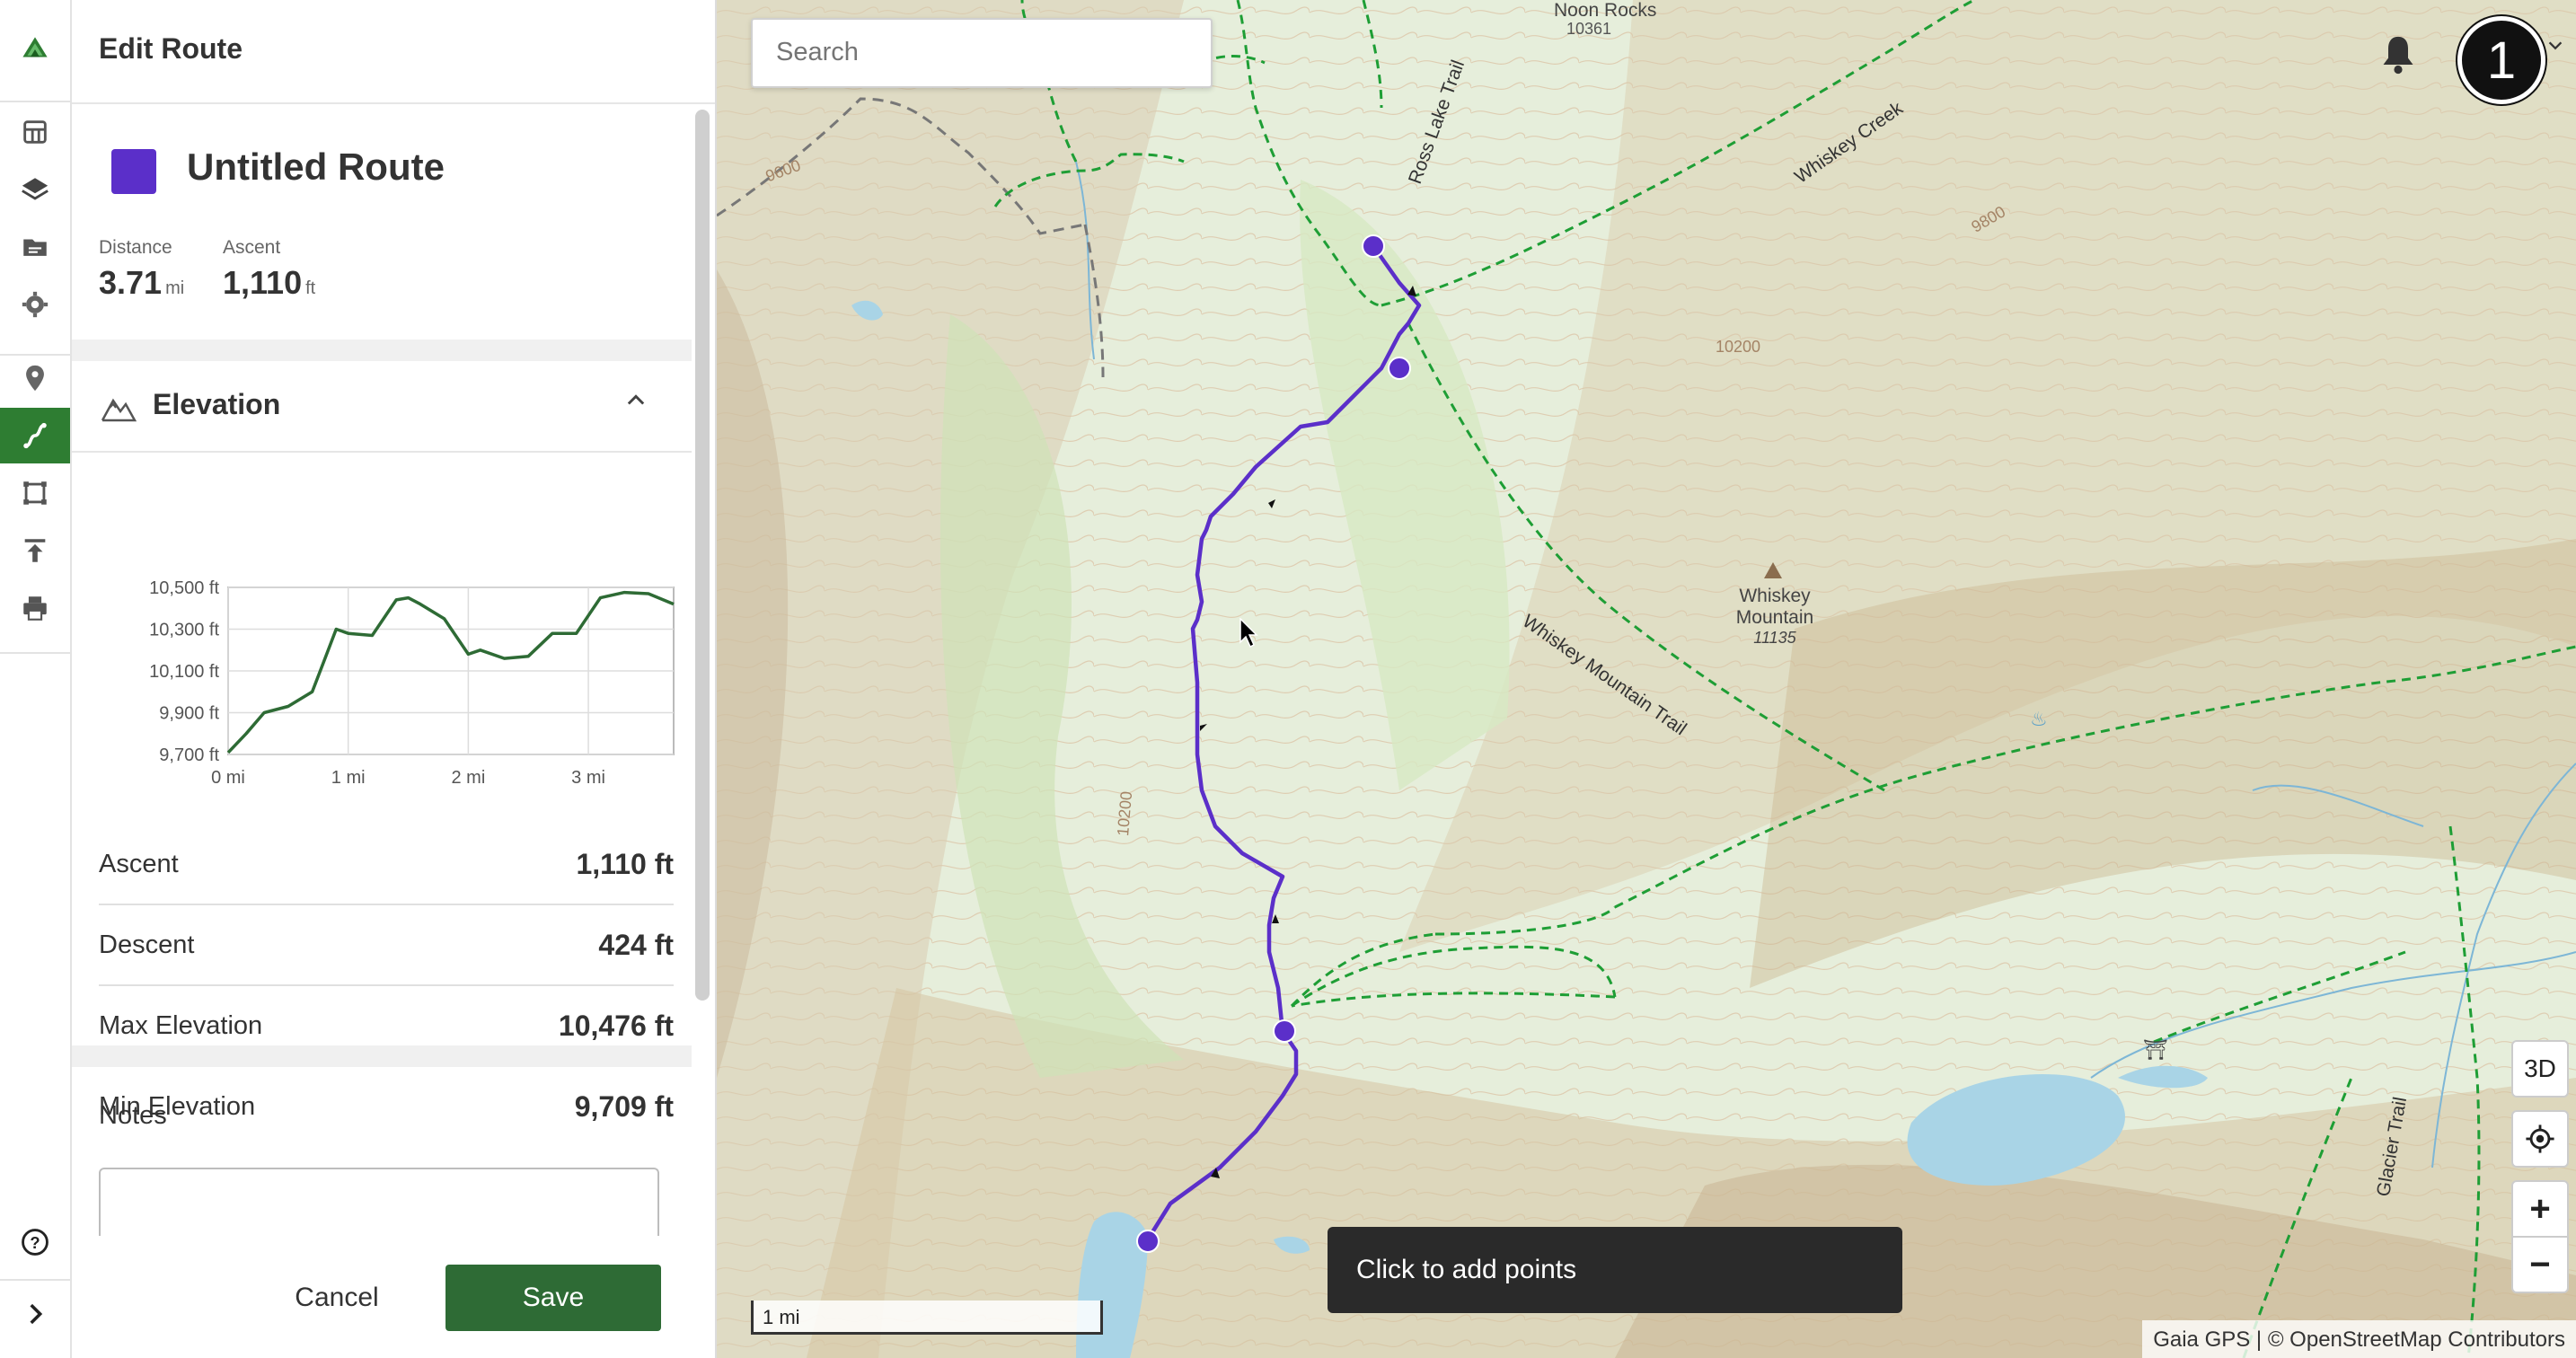  I want to click on layers-icon, so click(35, 189).